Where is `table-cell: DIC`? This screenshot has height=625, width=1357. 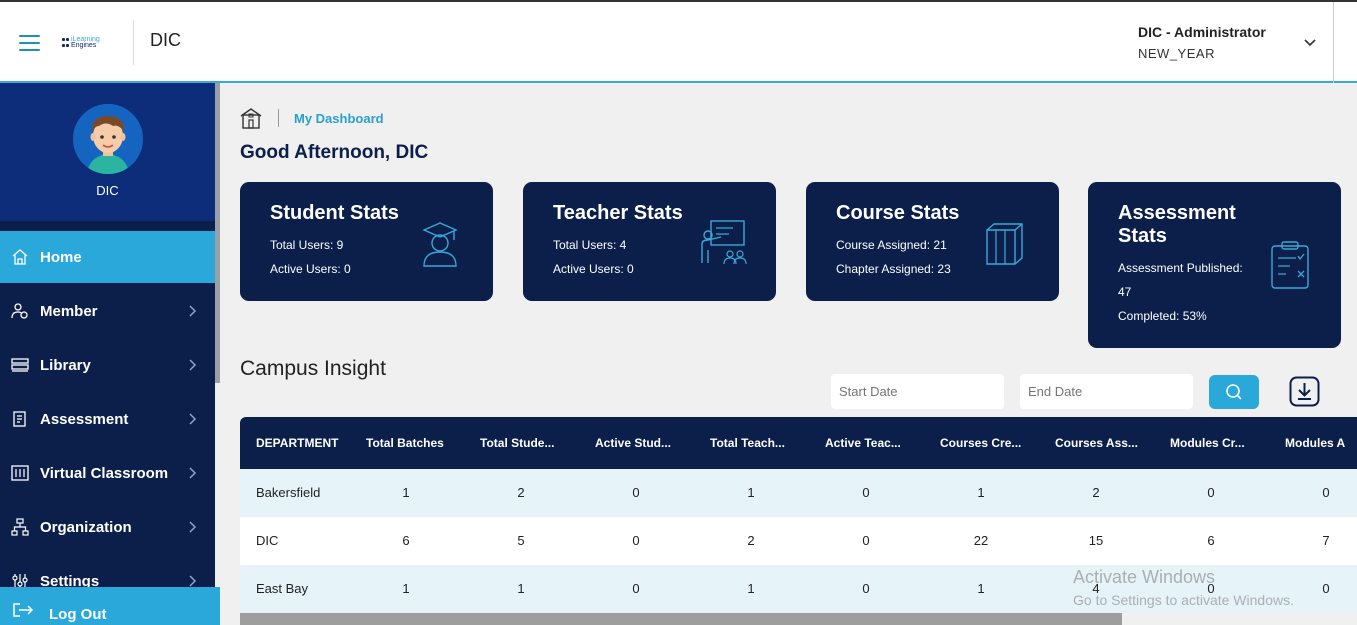 table-cell: DIC is located at coordinates (267, 540).